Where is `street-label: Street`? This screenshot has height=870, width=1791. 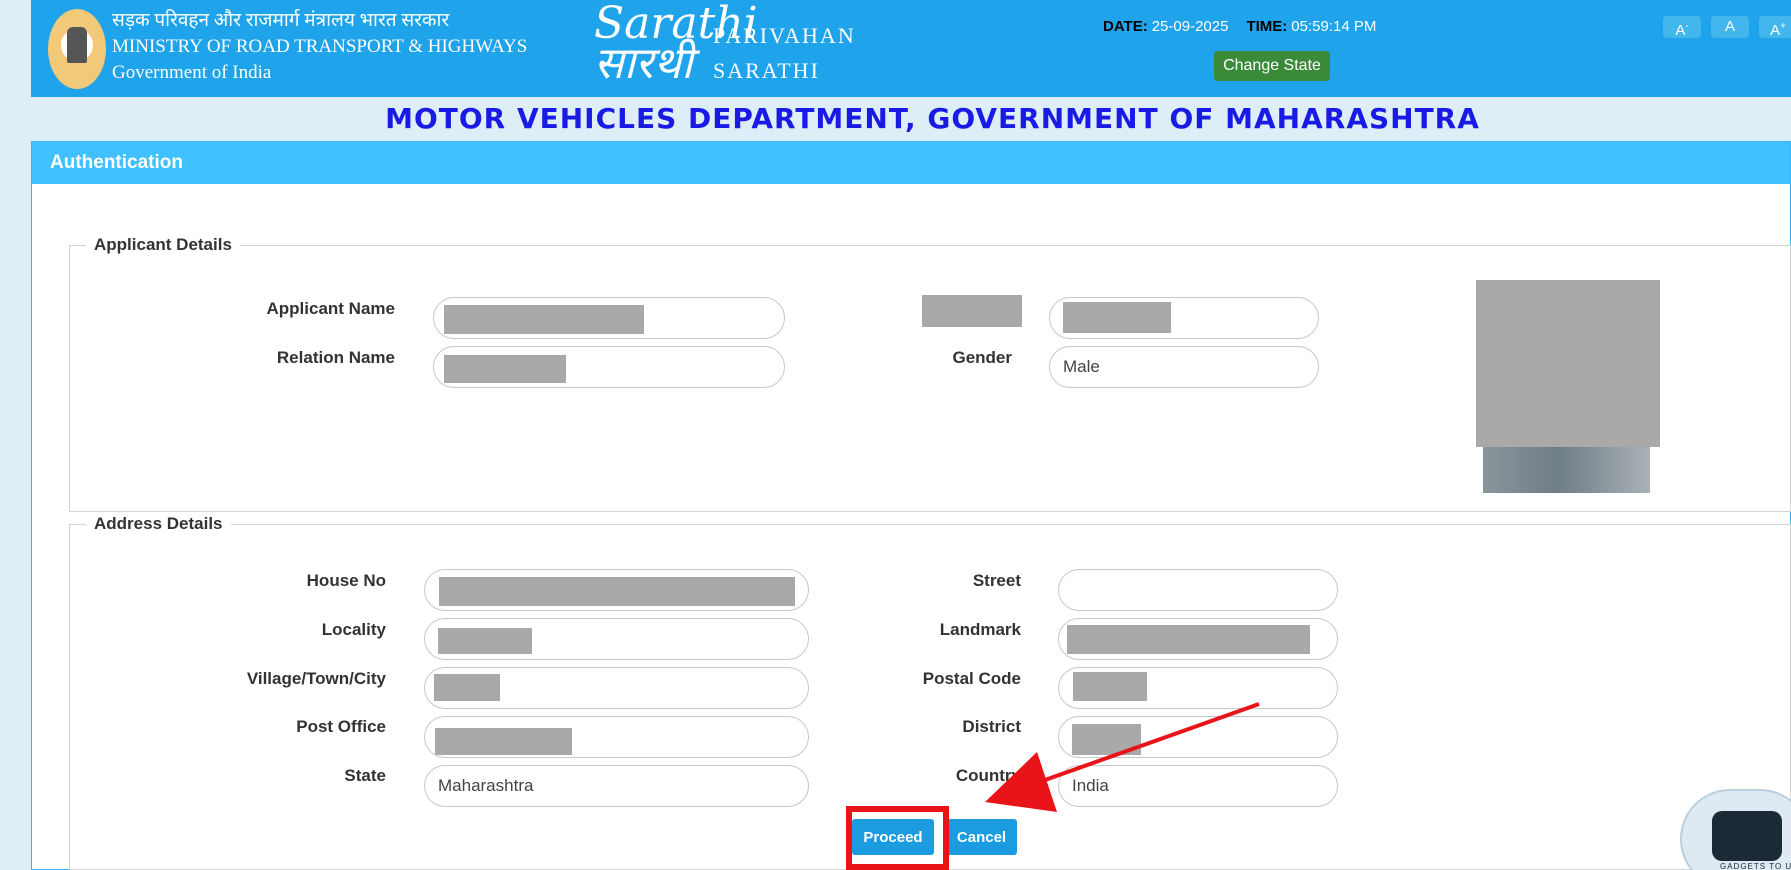
street-label: Street is located at coordinates (996, 580).